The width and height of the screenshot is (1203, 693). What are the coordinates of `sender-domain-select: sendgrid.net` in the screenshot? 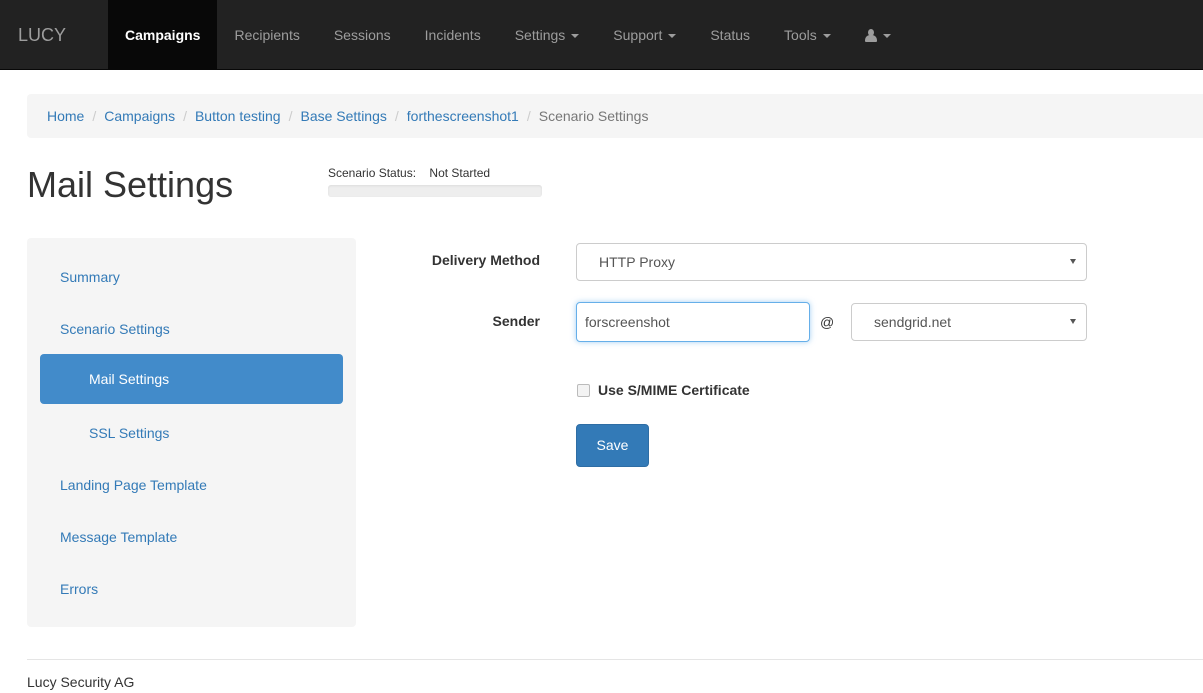 It's located at (969, 322).